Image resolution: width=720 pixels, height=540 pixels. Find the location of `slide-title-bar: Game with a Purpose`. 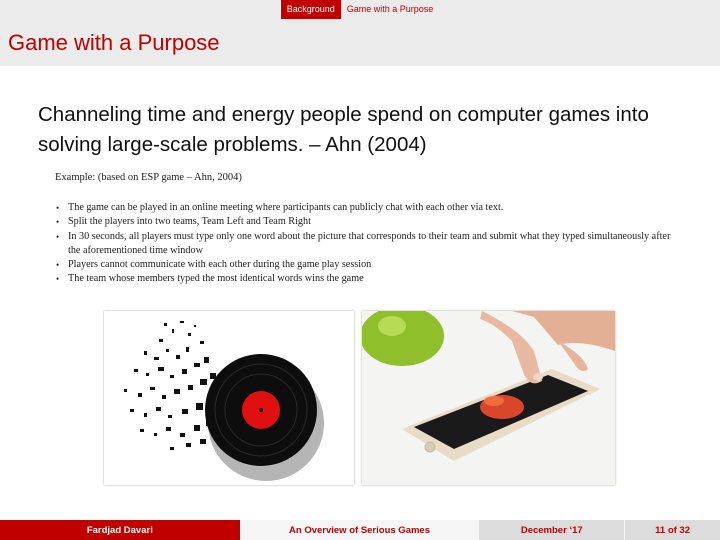

slide-title-bar: Game with a Purpose is located at coordinates (360, 42).